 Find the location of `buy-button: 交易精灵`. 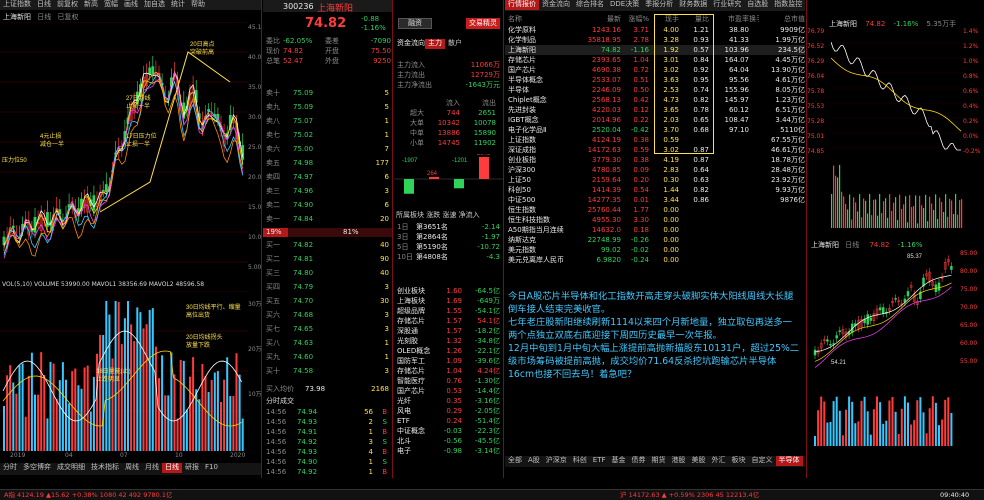

buy-button: 交易精灵 is located at coordinates (483, 23).